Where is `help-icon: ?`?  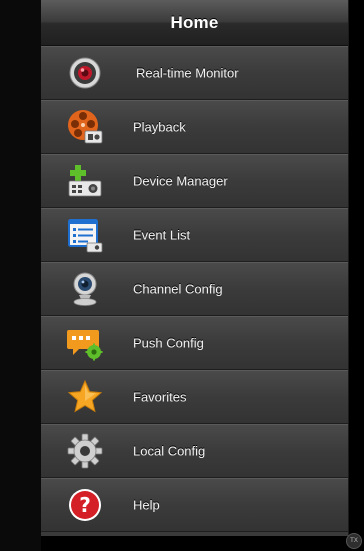
help-icon: ? is located at coordinates (85, 505).